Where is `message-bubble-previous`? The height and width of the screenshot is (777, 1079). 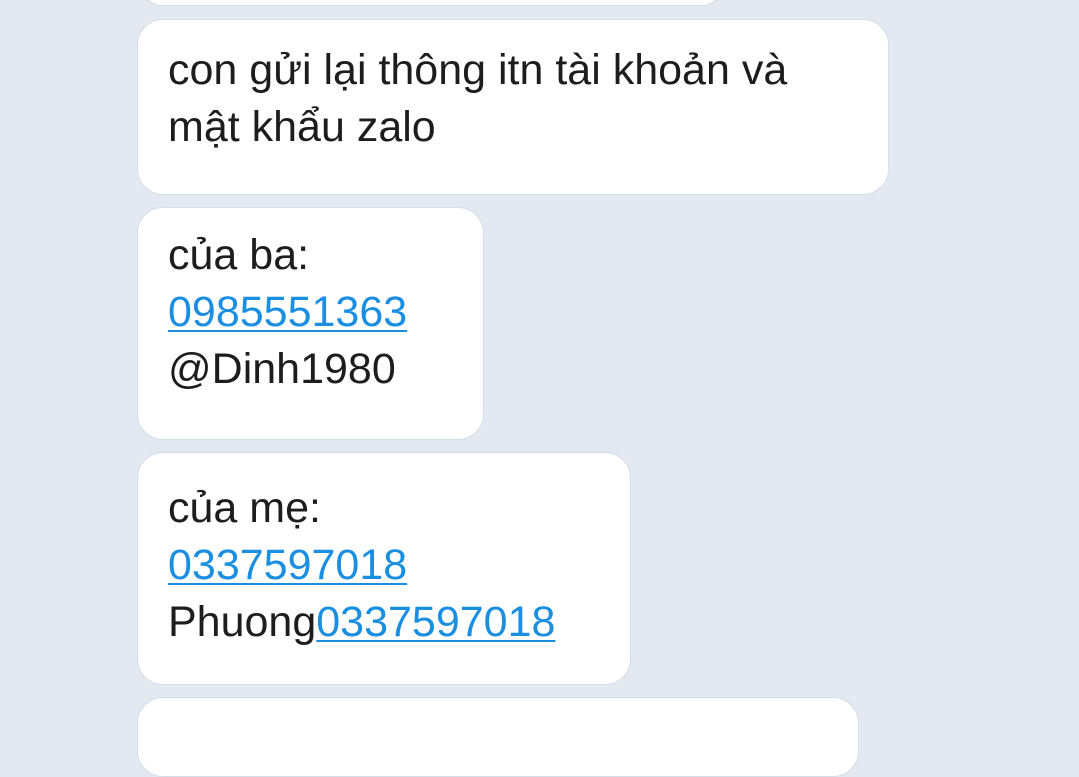
message-bubble-previous is located at coordinates (432, 3).